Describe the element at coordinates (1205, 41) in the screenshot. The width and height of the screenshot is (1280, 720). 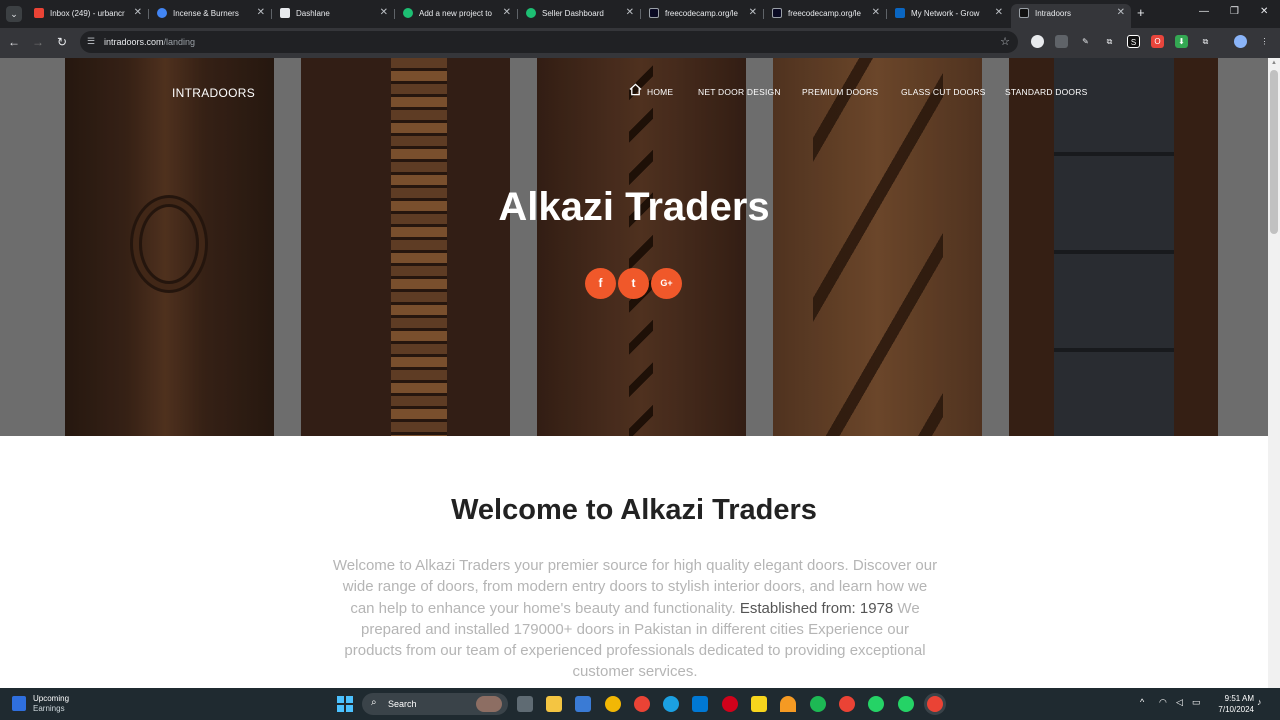
I see `extensions-puzzle-icon: ⧉` at that location.